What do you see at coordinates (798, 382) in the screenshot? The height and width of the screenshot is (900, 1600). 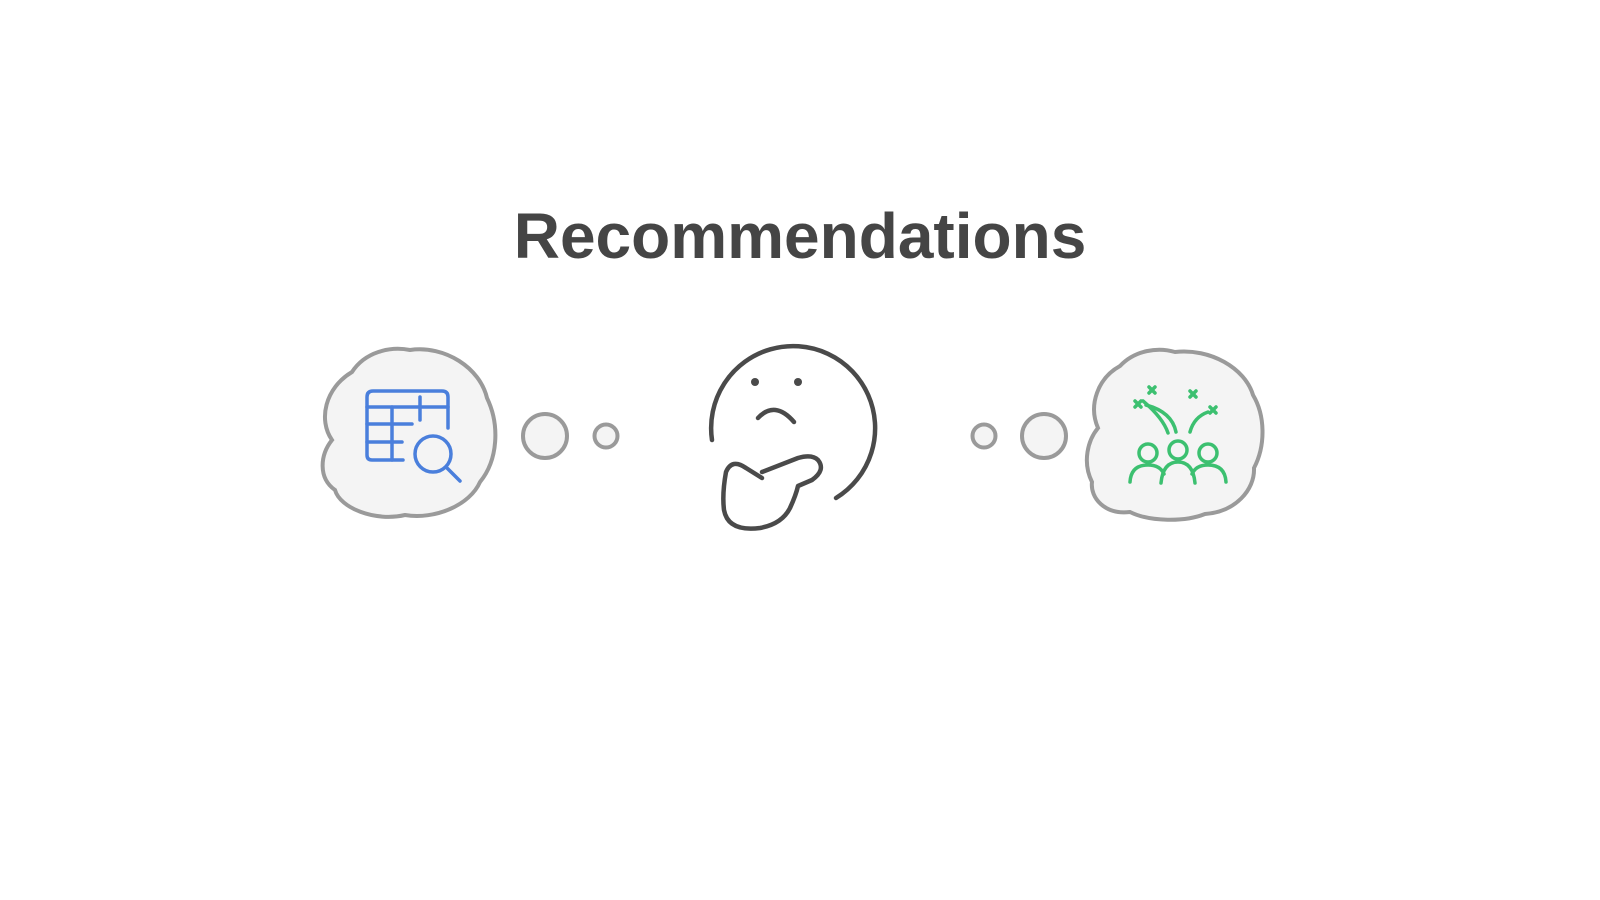 I see `right-eye` at bounding box center [798, 382].